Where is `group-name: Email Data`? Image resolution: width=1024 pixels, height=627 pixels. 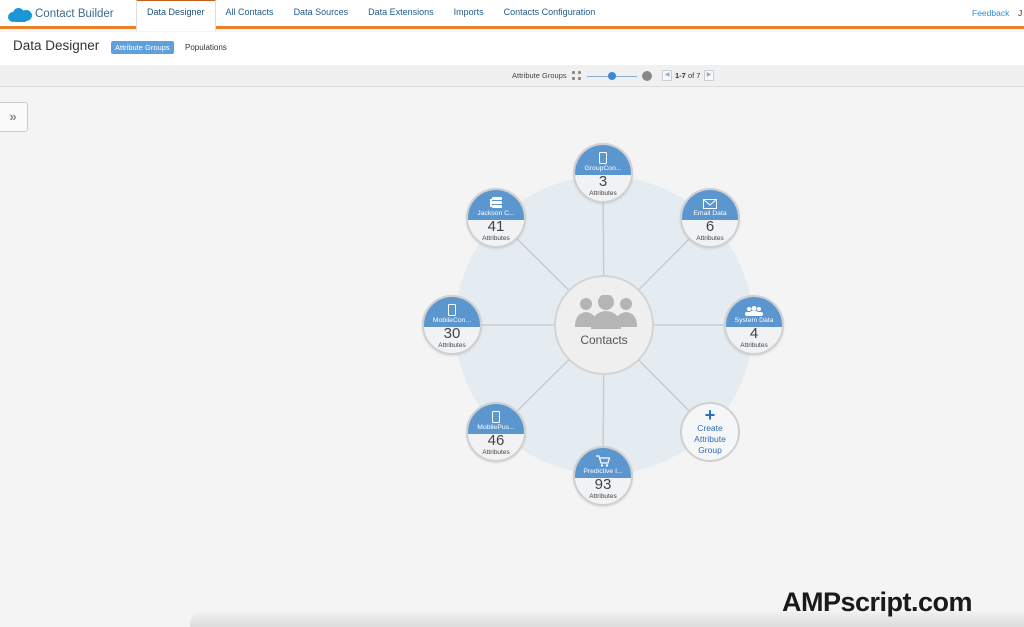
group-name: Email Data is located at coordinates (710, 213).